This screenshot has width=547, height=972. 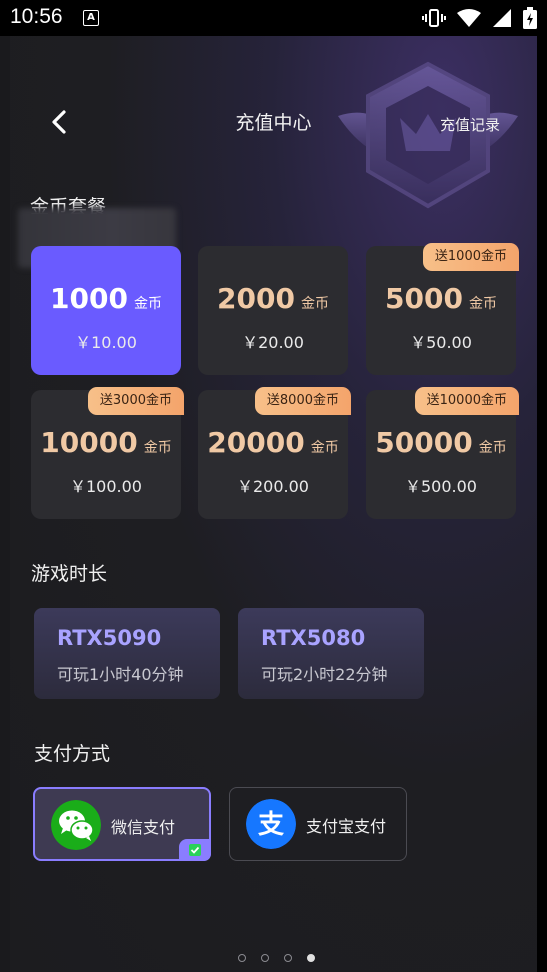 I want to click on battery-icon, so click(x=530, y=18).